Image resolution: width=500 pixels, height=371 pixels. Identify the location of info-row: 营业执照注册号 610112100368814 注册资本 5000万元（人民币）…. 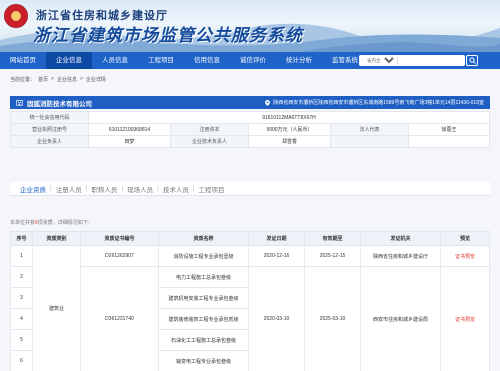
(250, 129).